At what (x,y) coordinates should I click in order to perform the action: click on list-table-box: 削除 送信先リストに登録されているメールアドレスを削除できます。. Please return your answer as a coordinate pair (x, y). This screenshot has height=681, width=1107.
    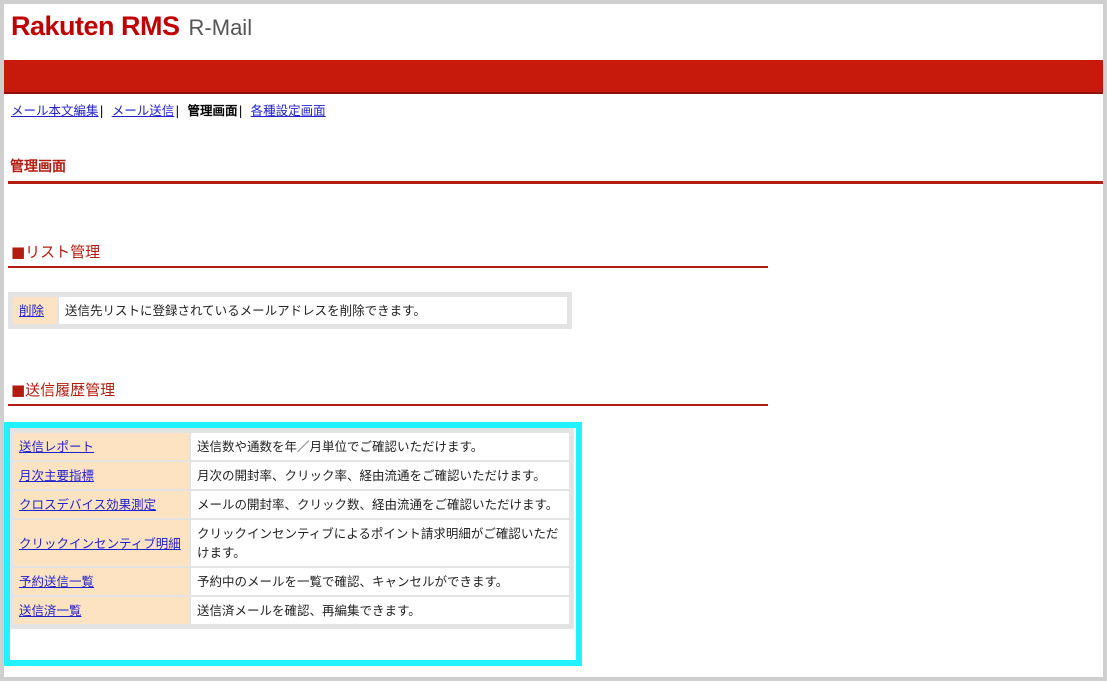
    Looking at the image, I should click on (290, 310).